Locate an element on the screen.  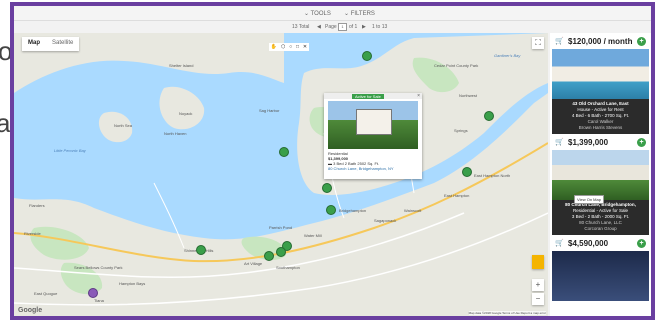
listing-marker-selected is located at coordinates (93, 293).